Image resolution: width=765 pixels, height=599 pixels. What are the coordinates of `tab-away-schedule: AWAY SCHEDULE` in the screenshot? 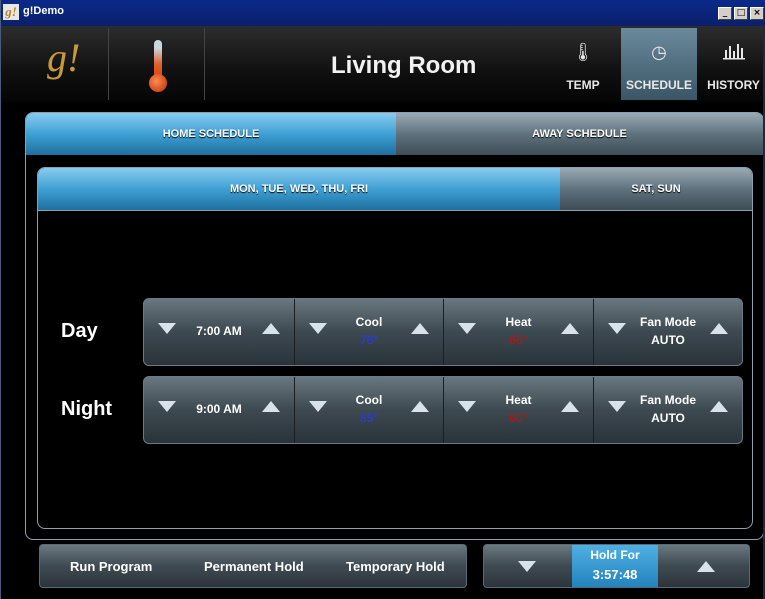 It's located at (579, 134).